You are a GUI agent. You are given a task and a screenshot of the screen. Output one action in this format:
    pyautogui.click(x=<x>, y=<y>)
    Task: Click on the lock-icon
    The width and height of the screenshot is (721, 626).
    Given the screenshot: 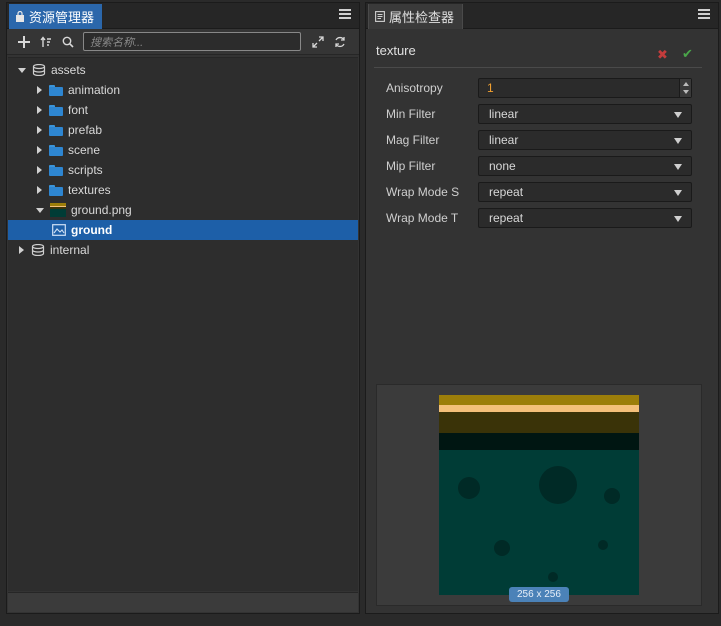 What is the action you would take?
    pyautogui.click(x=20, y=16)
    